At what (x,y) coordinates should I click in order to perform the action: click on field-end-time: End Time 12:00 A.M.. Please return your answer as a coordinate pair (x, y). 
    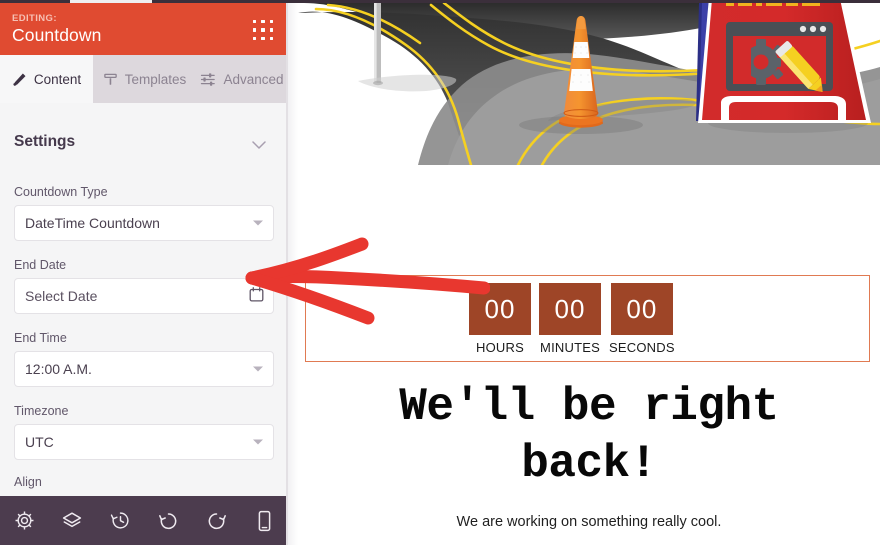
    Looking at the image, I should click on (144, 359).